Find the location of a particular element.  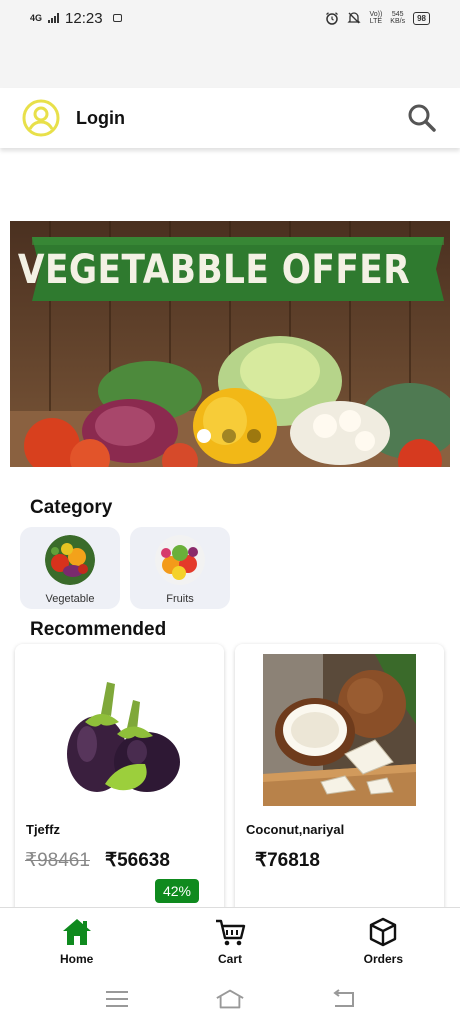

category-fruits: Fruits is located at coordinates (180, 568).